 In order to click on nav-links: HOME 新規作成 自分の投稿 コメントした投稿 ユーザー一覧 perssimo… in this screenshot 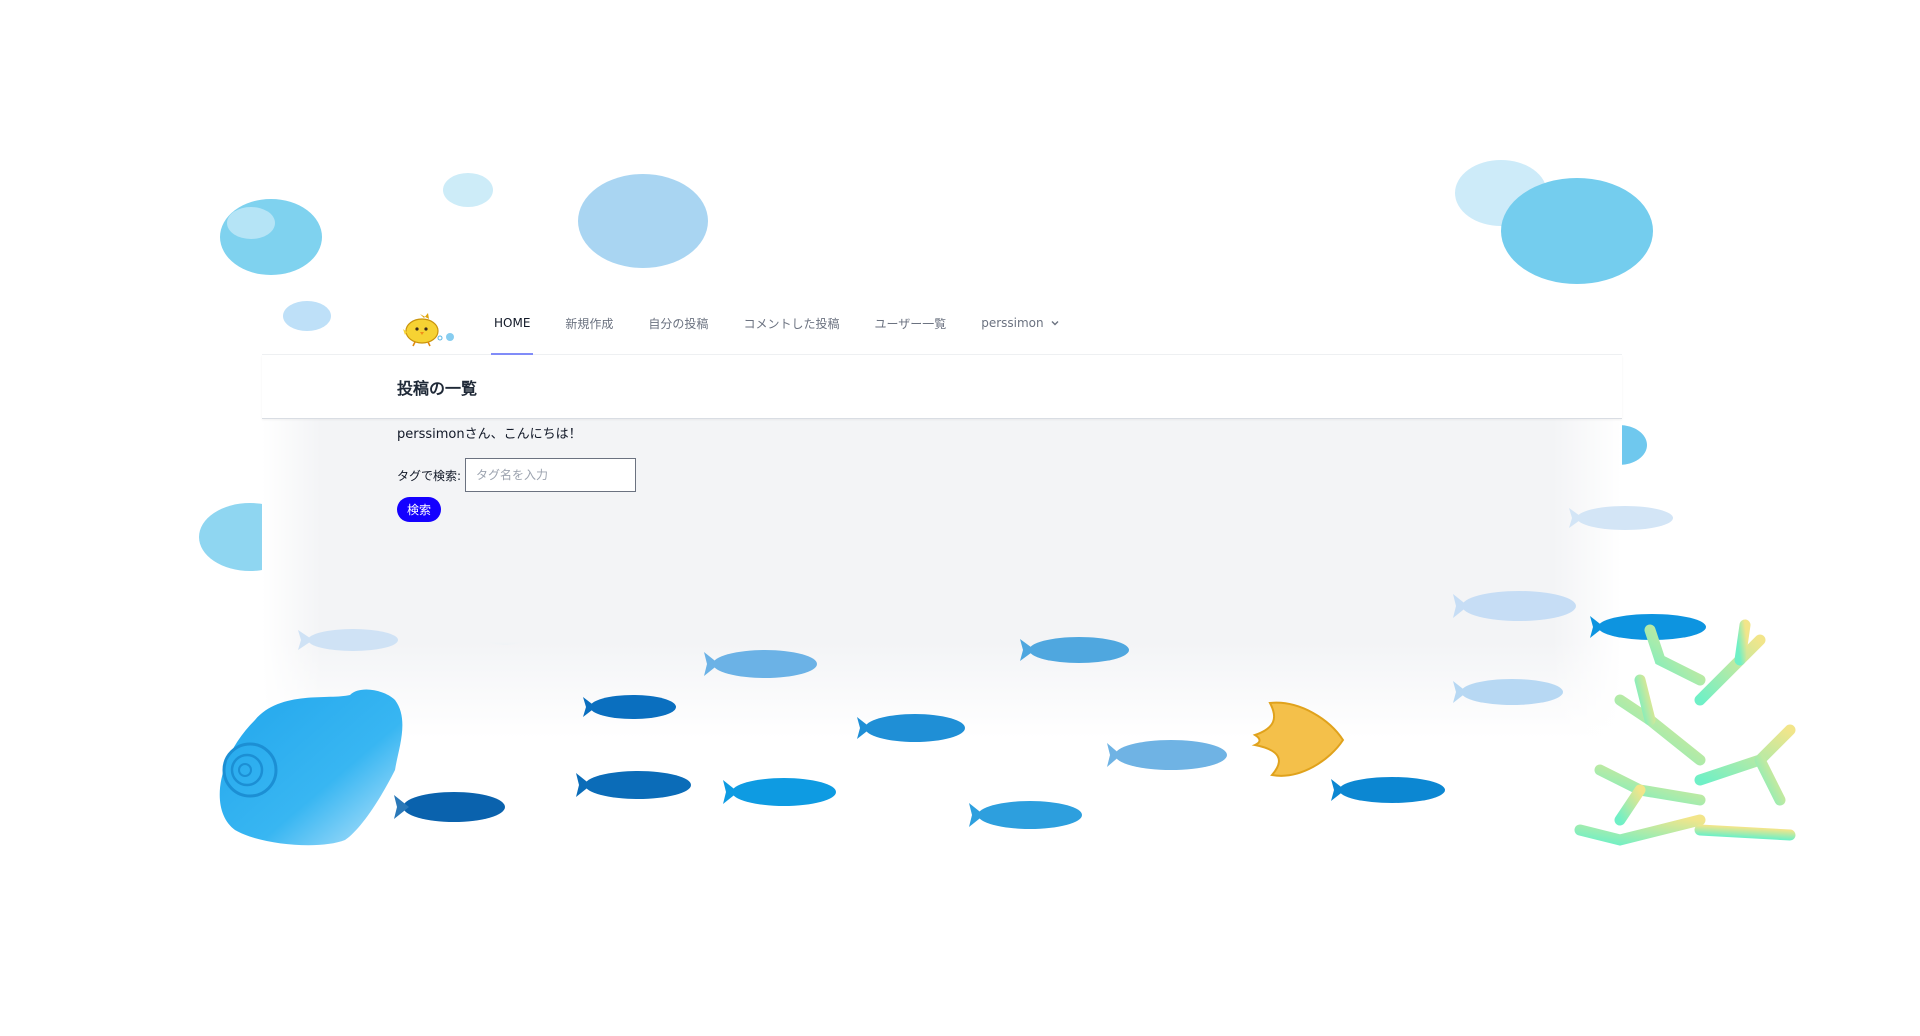, I will do `click(792, 323)`.